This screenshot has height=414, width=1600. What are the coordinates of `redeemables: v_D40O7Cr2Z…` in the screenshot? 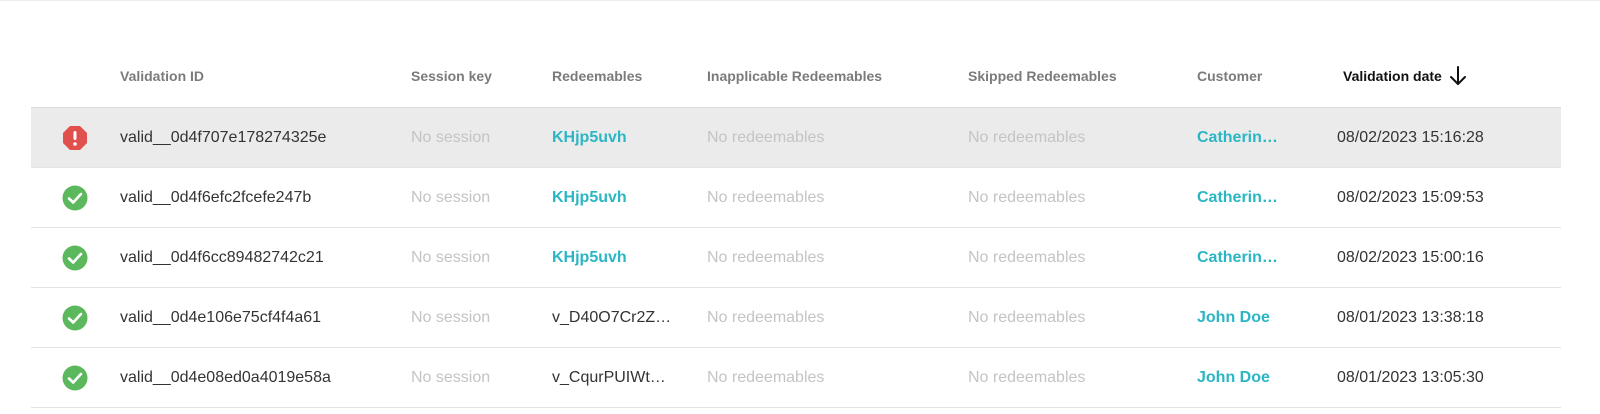 It's located at (617, 317).